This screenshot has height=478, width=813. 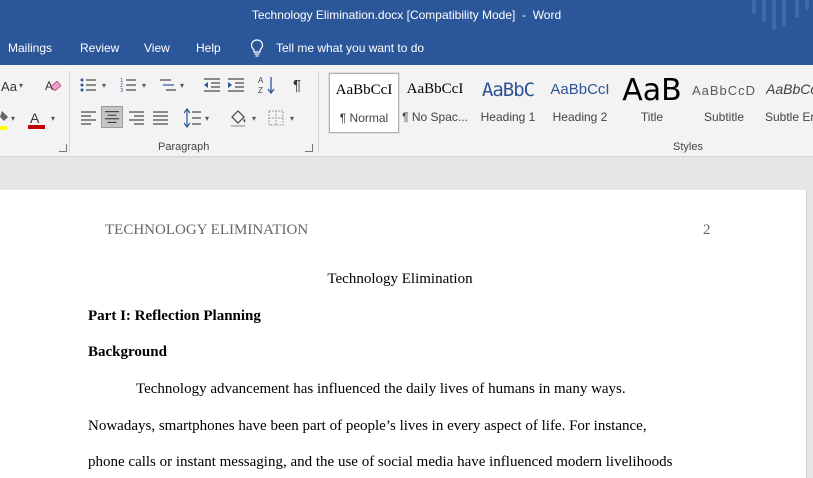 I want to click on style-sample: AaB, so click(x=652, y=90).